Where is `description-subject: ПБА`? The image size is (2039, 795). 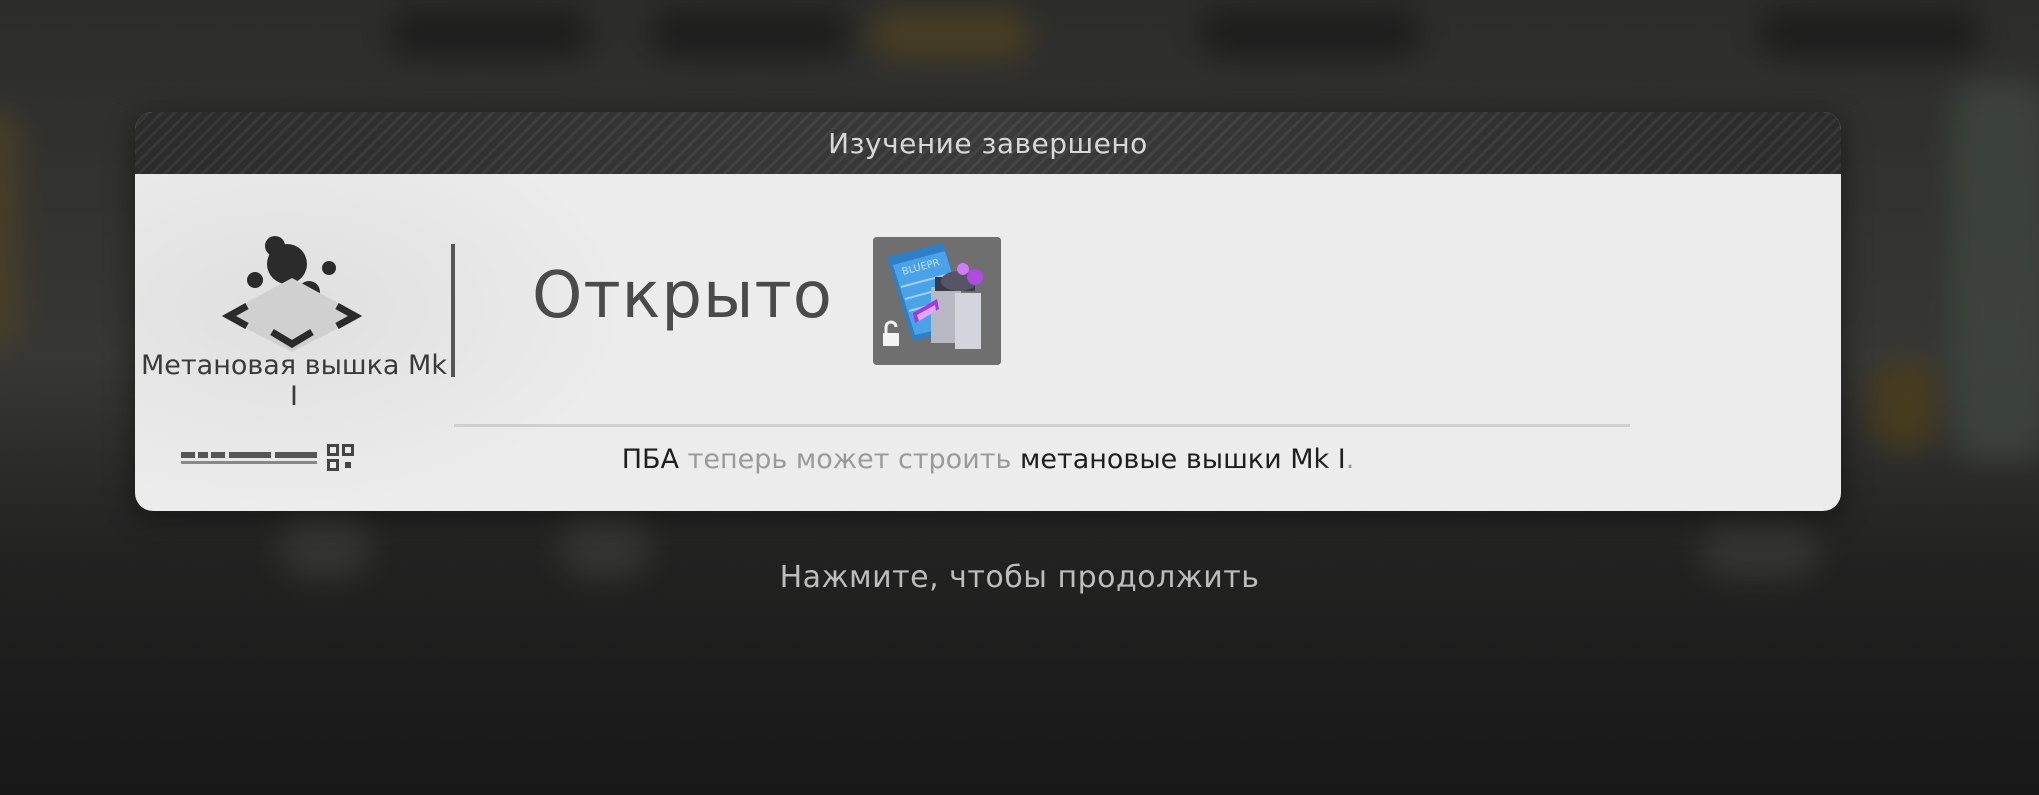
description-subject: ПБА is located at coordinates (650, 459).